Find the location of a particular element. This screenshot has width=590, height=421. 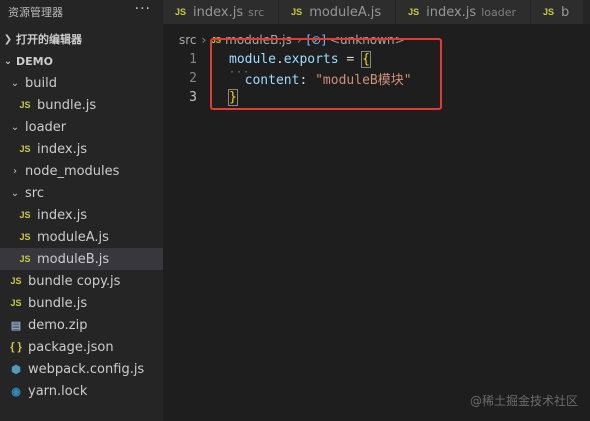

editor-tab: JS moduleA.js is located at coordinates (338, 12).